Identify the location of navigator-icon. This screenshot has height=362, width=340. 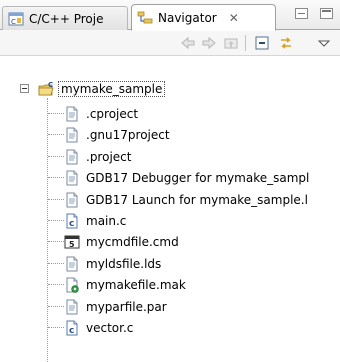
(145, 17).